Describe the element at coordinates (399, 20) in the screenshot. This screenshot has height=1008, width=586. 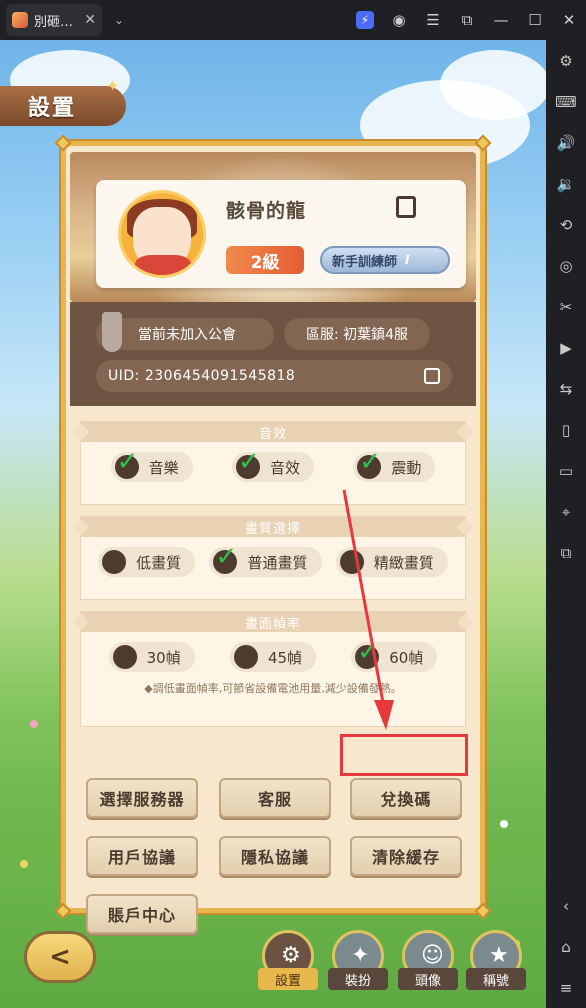
I see `account-icon: ◉` at that location.